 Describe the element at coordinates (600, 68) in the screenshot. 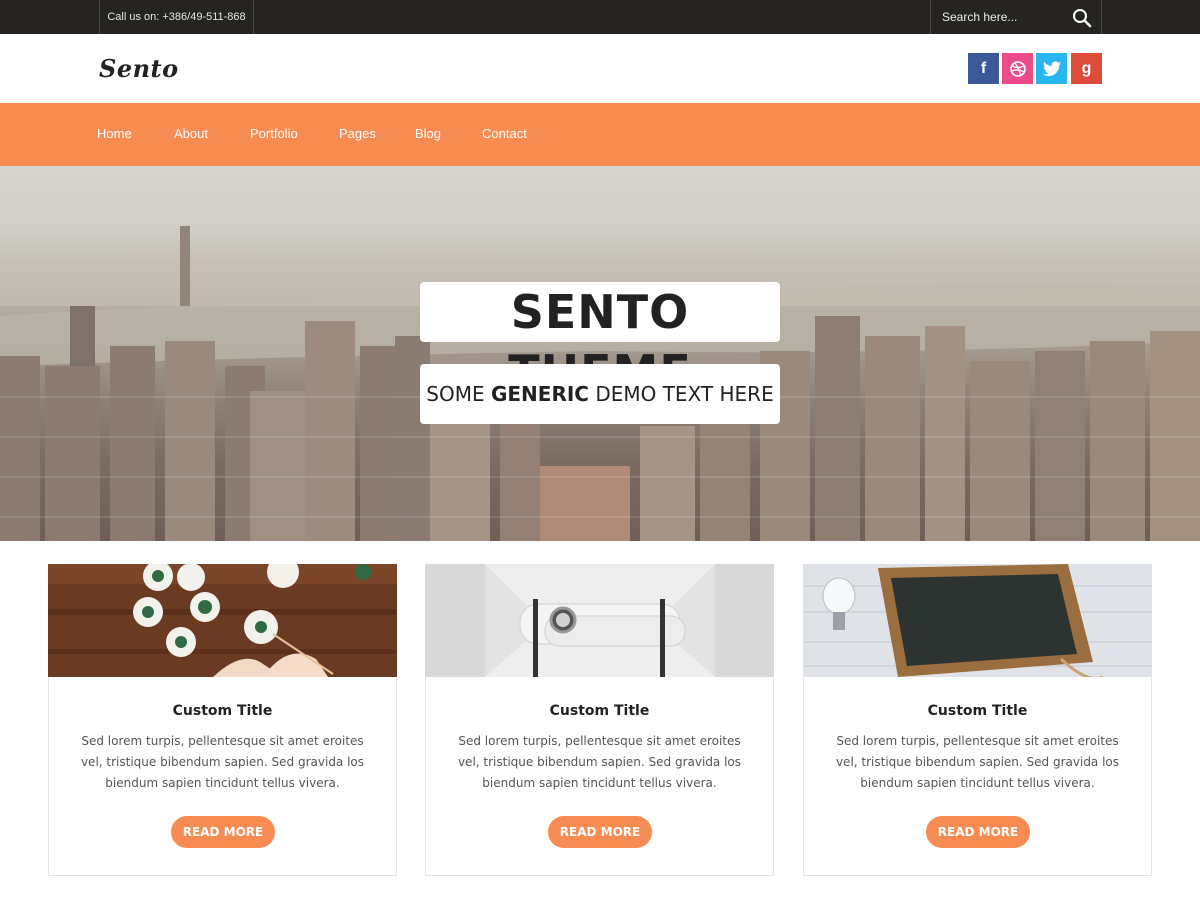

I see `site-header: Sento f g` at that location.